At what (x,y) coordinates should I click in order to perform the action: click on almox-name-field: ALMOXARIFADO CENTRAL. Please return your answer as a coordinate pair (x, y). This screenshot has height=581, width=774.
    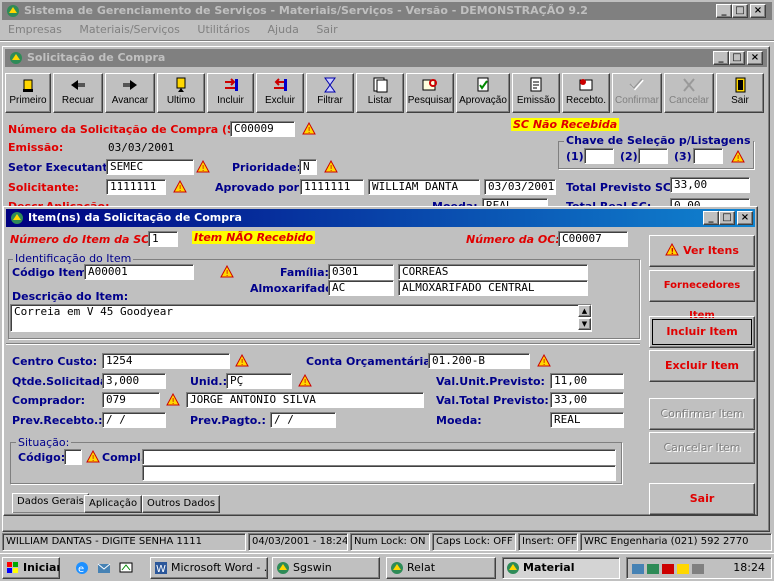
    Looking at the image, I should click on (493, 288).